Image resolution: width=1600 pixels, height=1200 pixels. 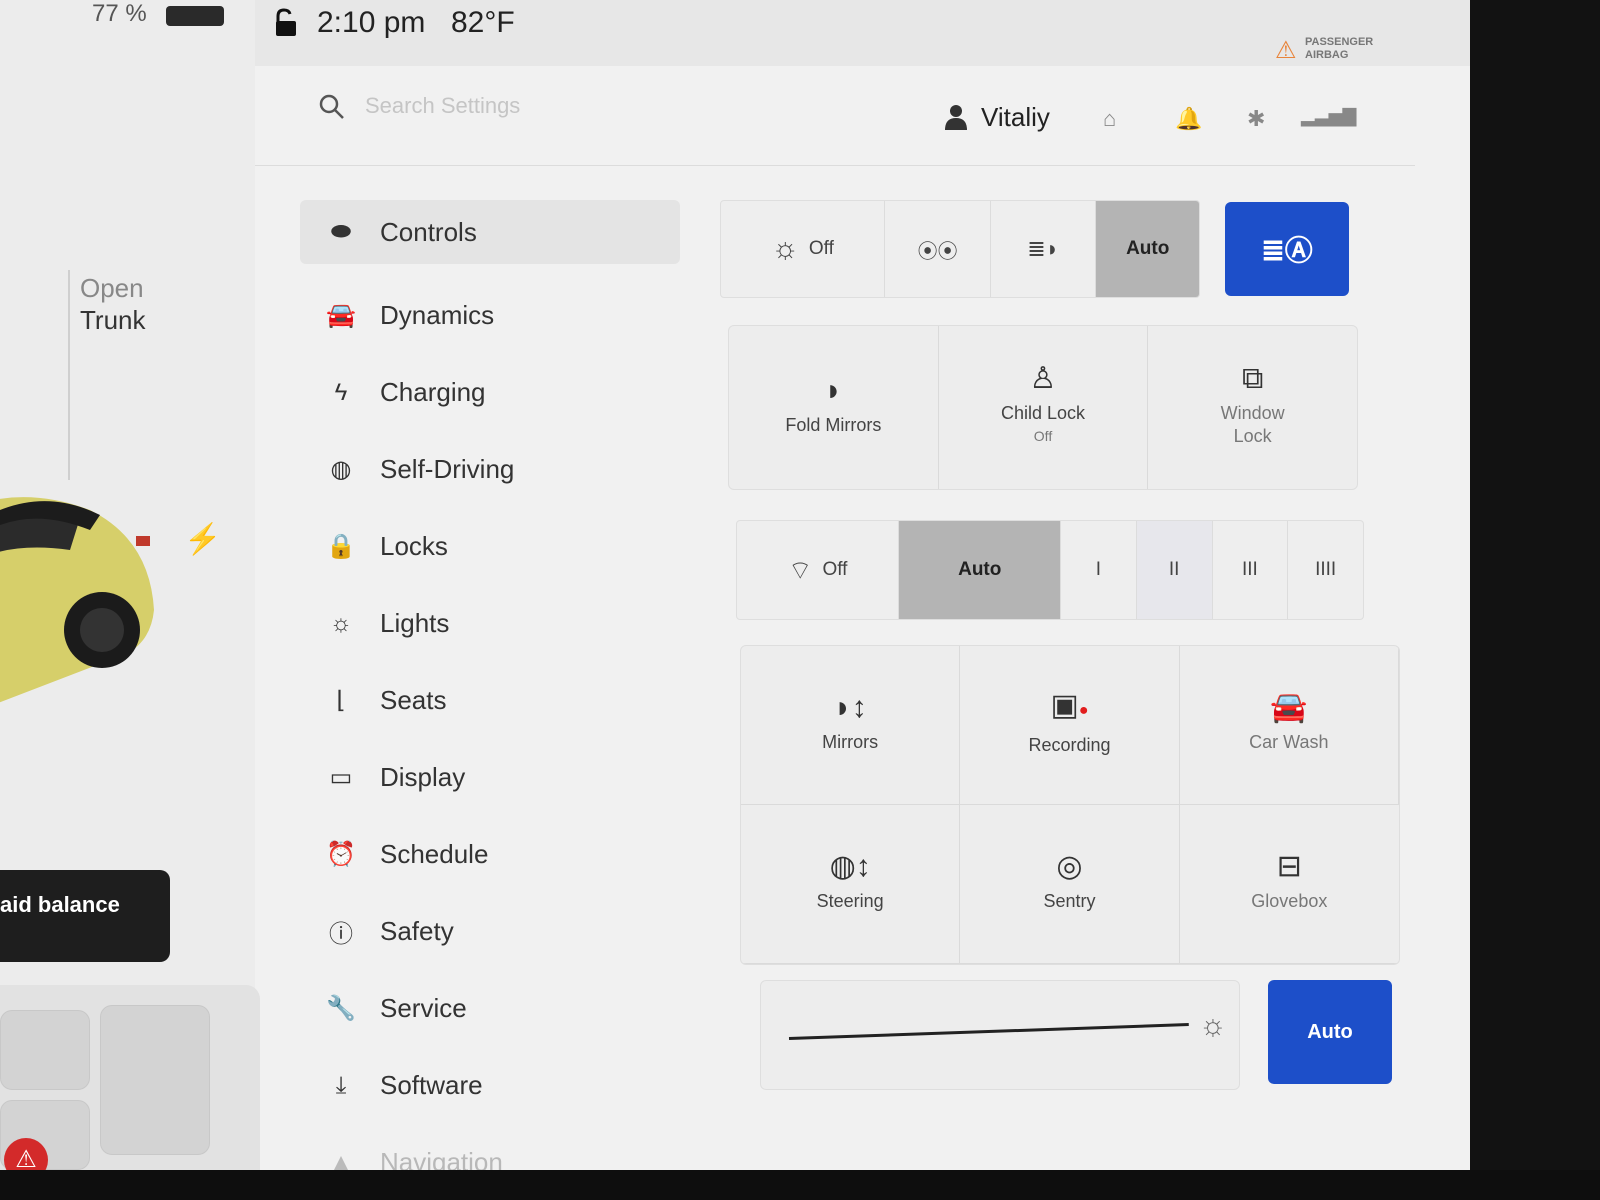 I want to click on bolt-icon: ϟ, so click(x=341, y=392).